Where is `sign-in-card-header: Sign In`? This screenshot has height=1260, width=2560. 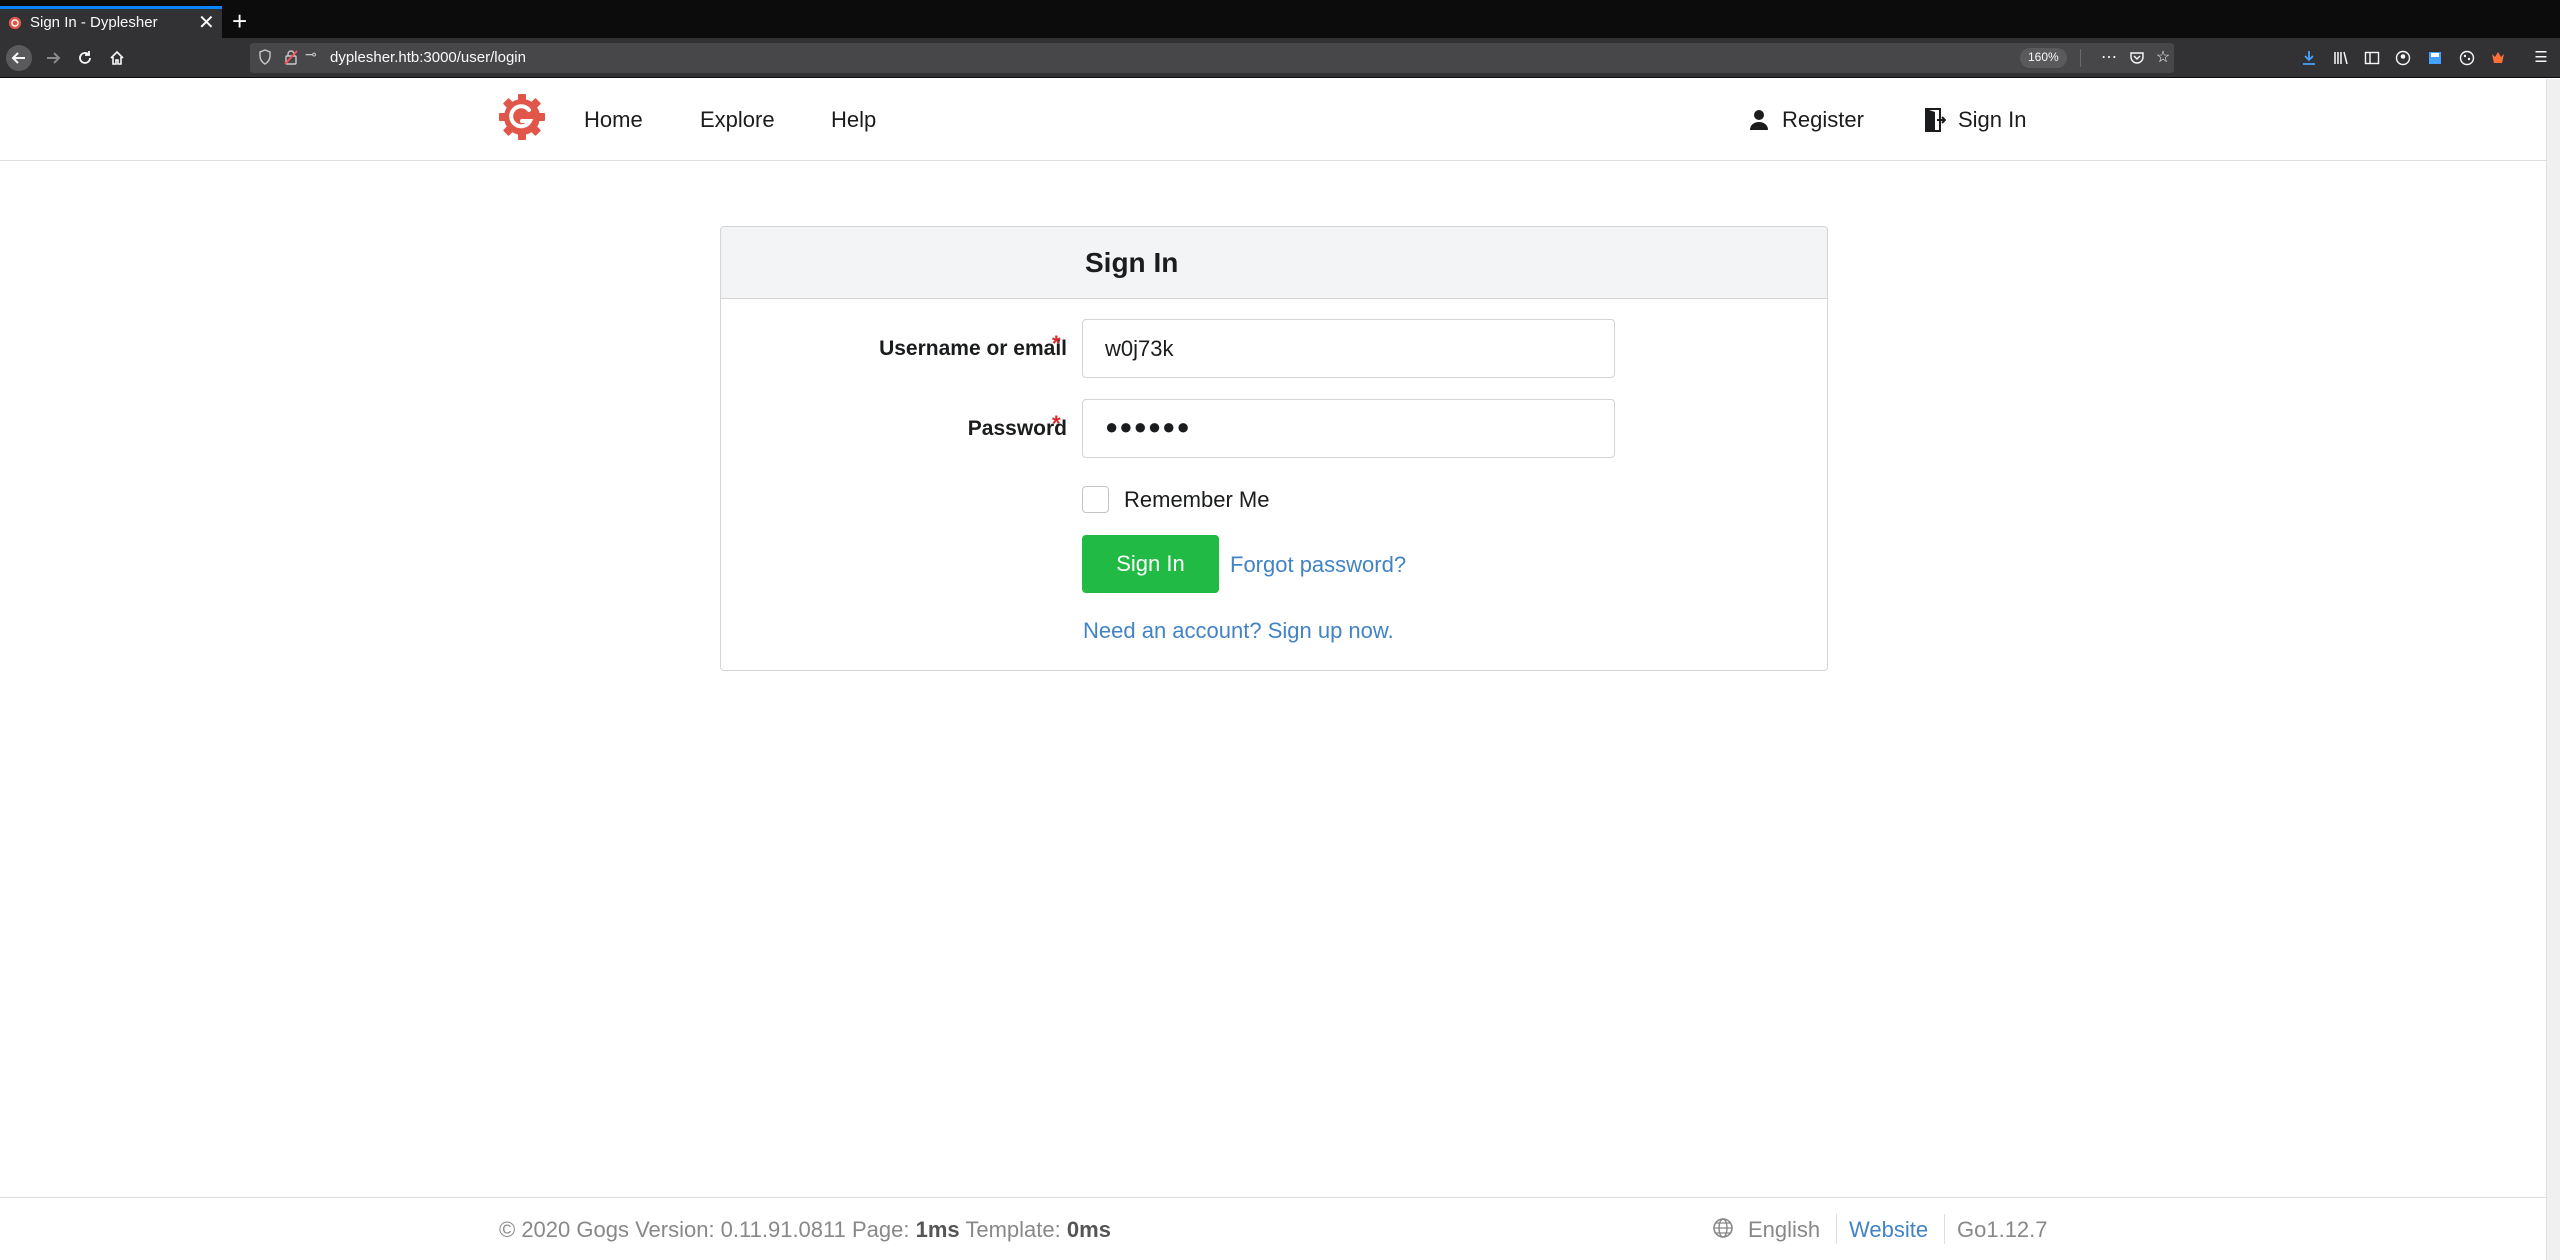
sign-in-card-header: Sign In is located at coordinates (1274, 263).